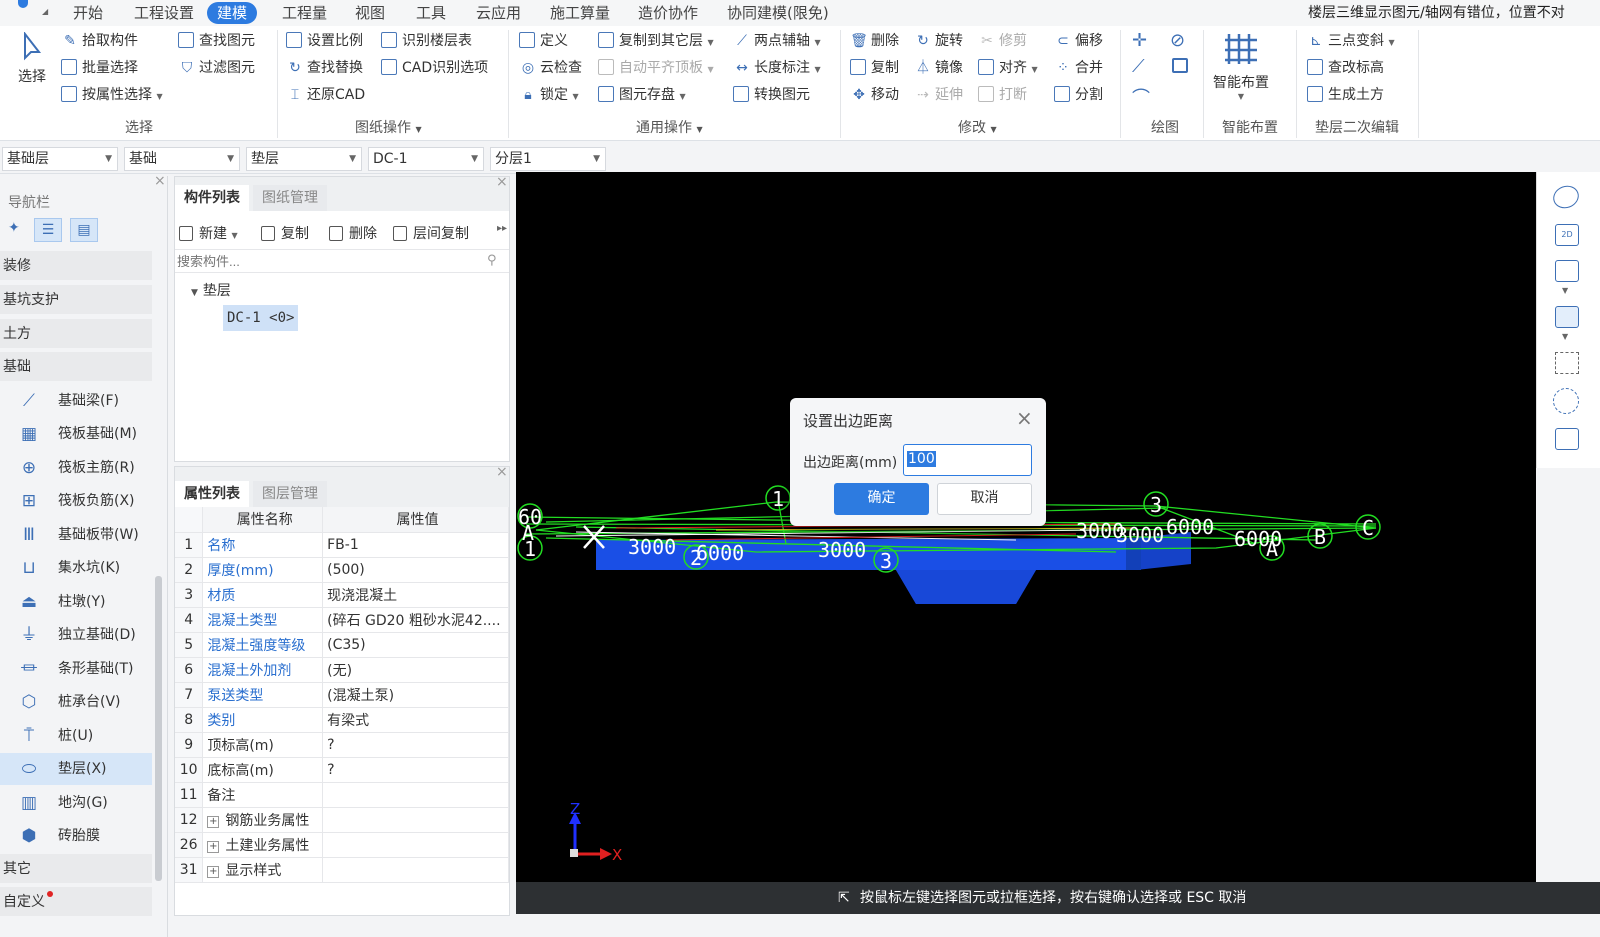  I want to click on tab-component-list: 构件列表, so click(212, 198).